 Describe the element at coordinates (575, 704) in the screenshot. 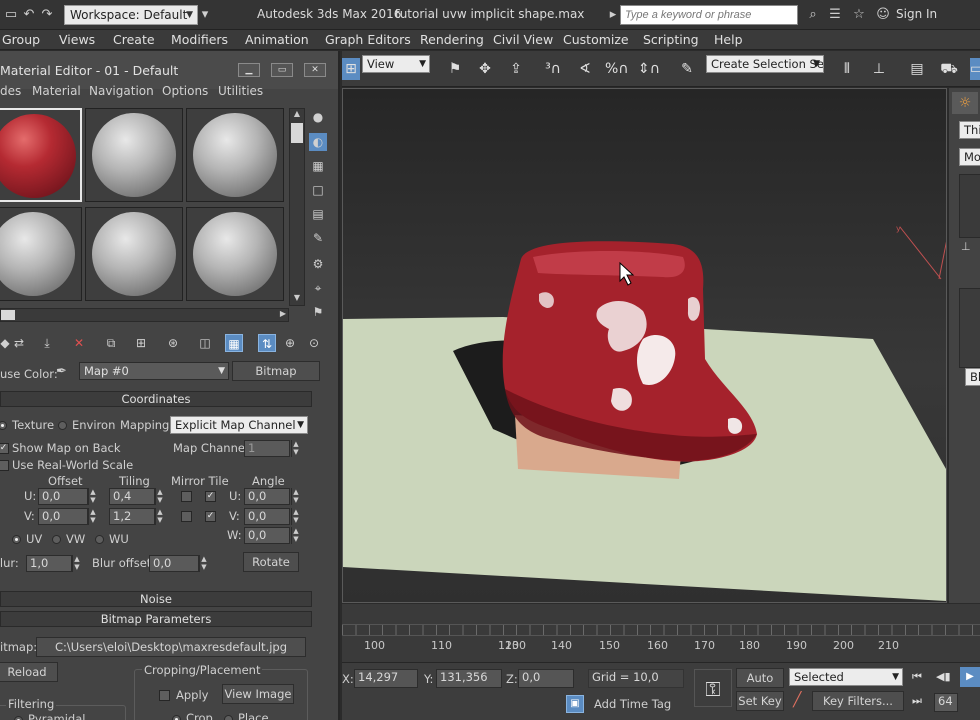

I see `time-tag-icon: ▣` at that location.